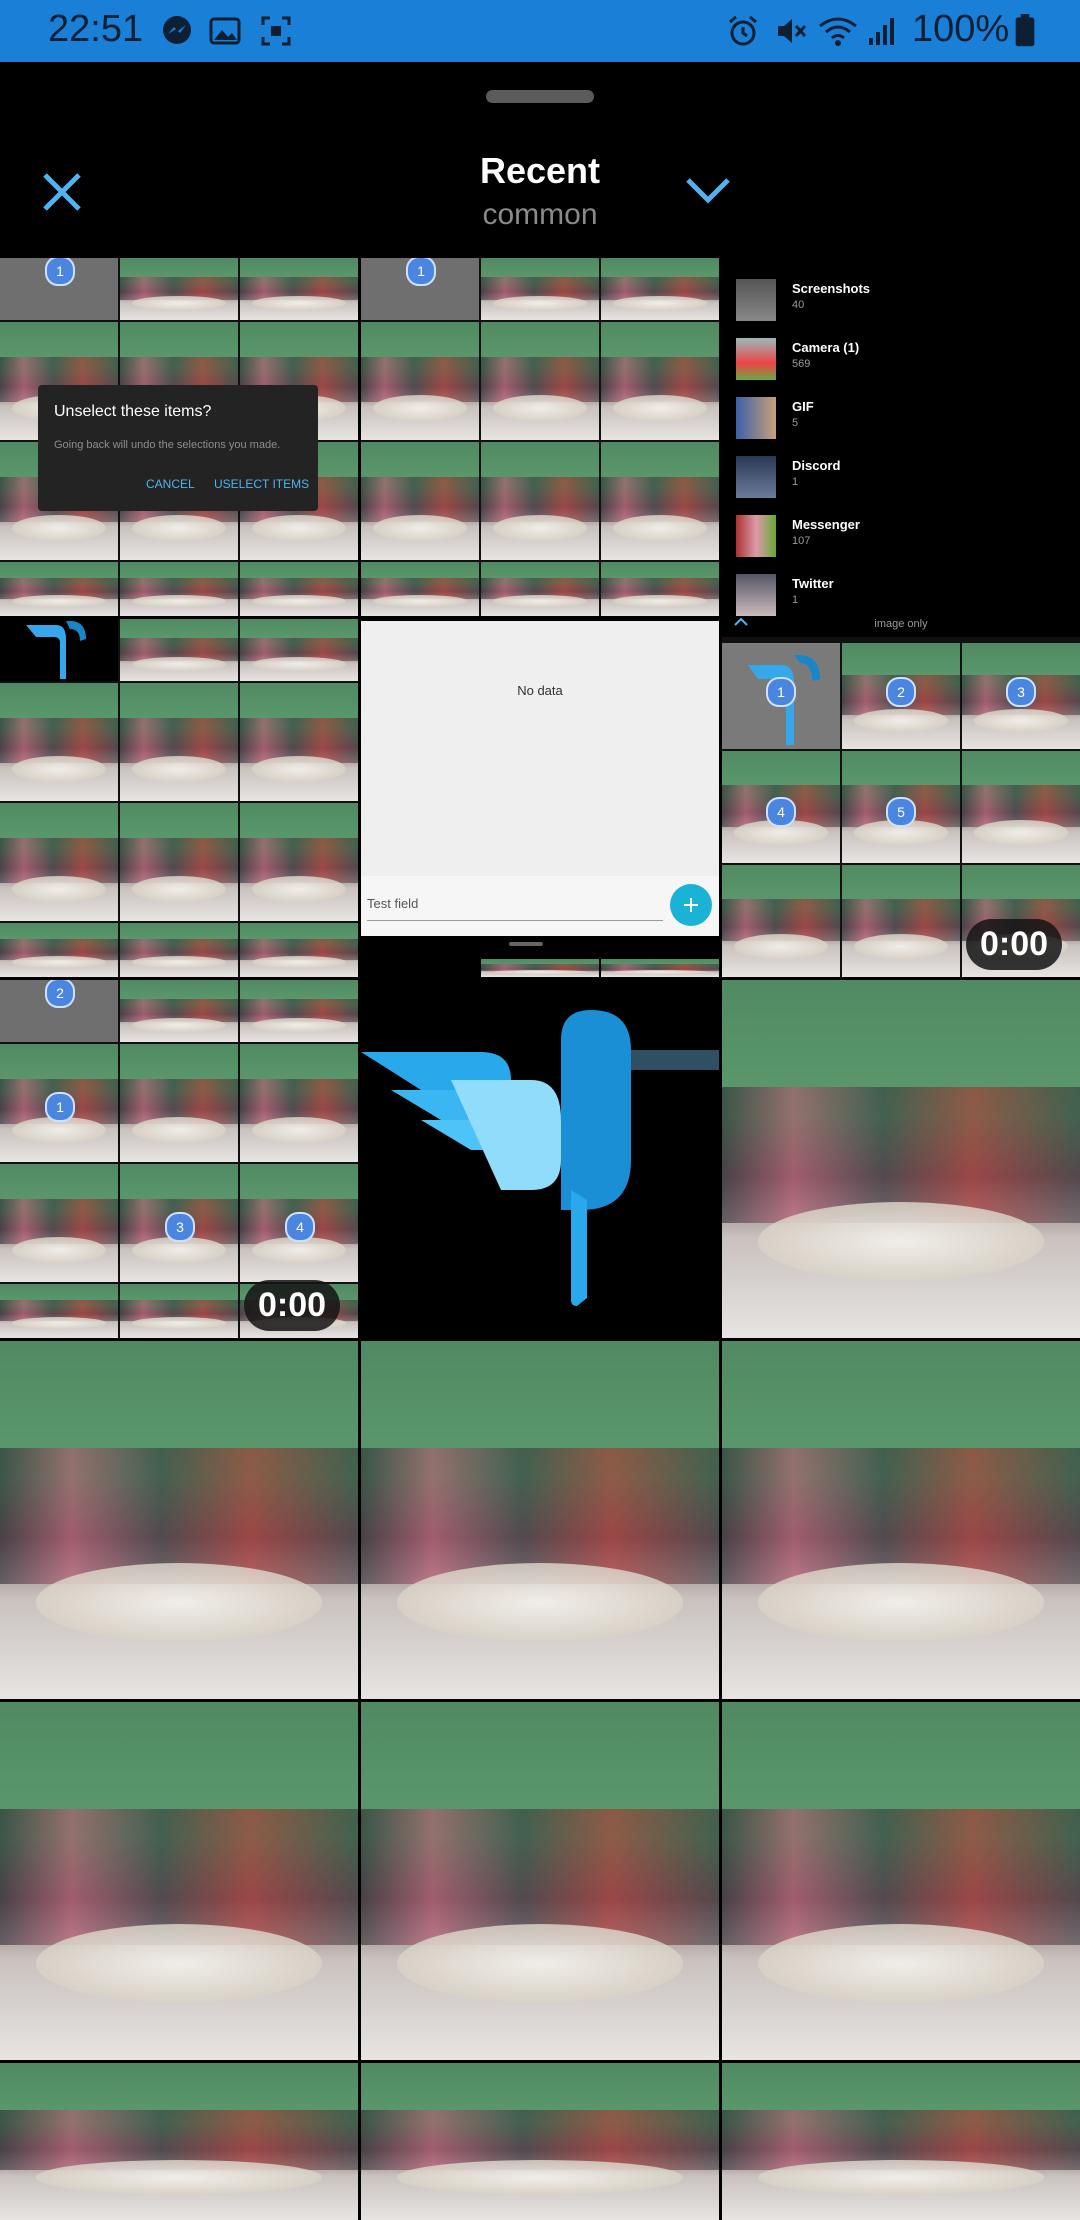 This screenshot has width=1080, height=2220. What do you see at coordinates (179, 1159) in the screenshot?
I see `grid-cell-mosaic-4: 2 1 3 4 0:00` at bounding box center [179, 1159].